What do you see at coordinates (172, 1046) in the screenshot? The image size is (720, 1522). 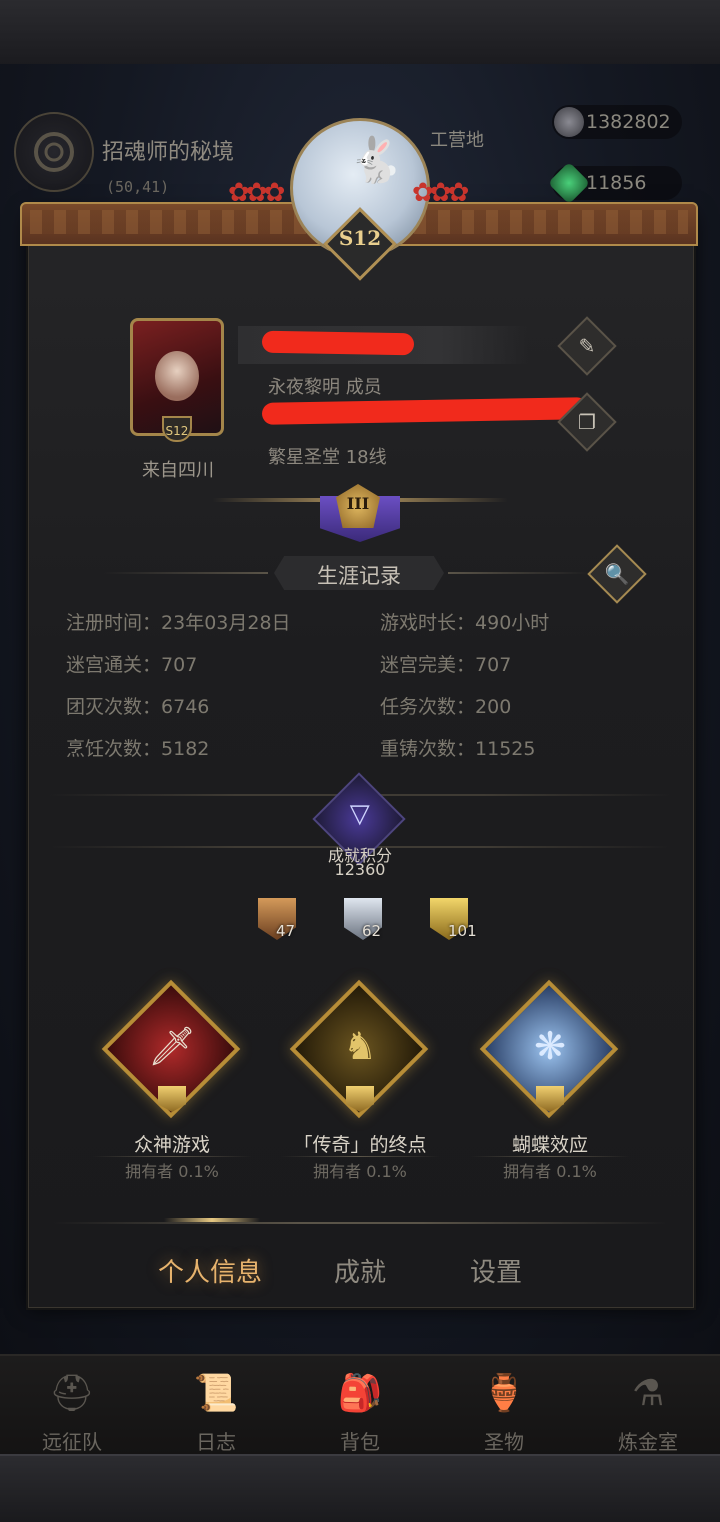 I see `sword-icon: 🗡` at bounding box center [172, 1046].